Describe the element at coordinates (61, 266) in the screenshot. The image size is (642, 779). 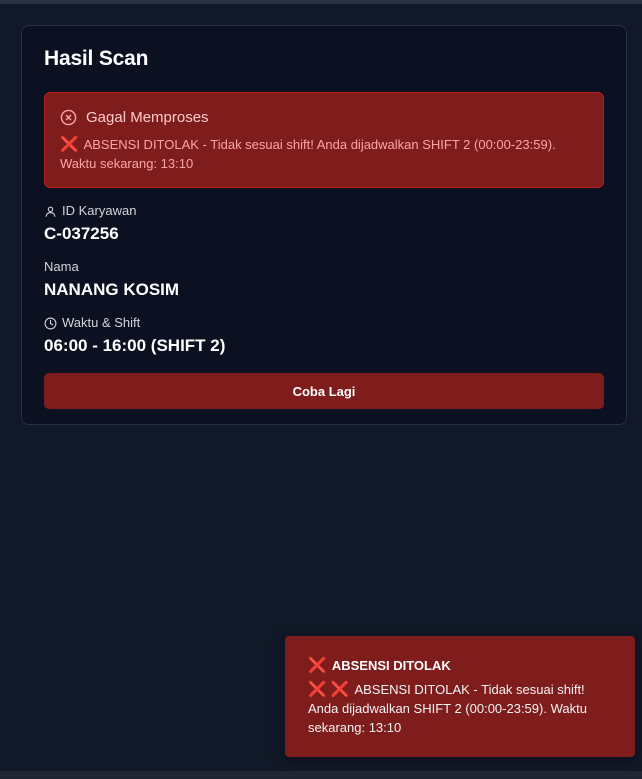
I see `name-label-text: Nama` at that location.